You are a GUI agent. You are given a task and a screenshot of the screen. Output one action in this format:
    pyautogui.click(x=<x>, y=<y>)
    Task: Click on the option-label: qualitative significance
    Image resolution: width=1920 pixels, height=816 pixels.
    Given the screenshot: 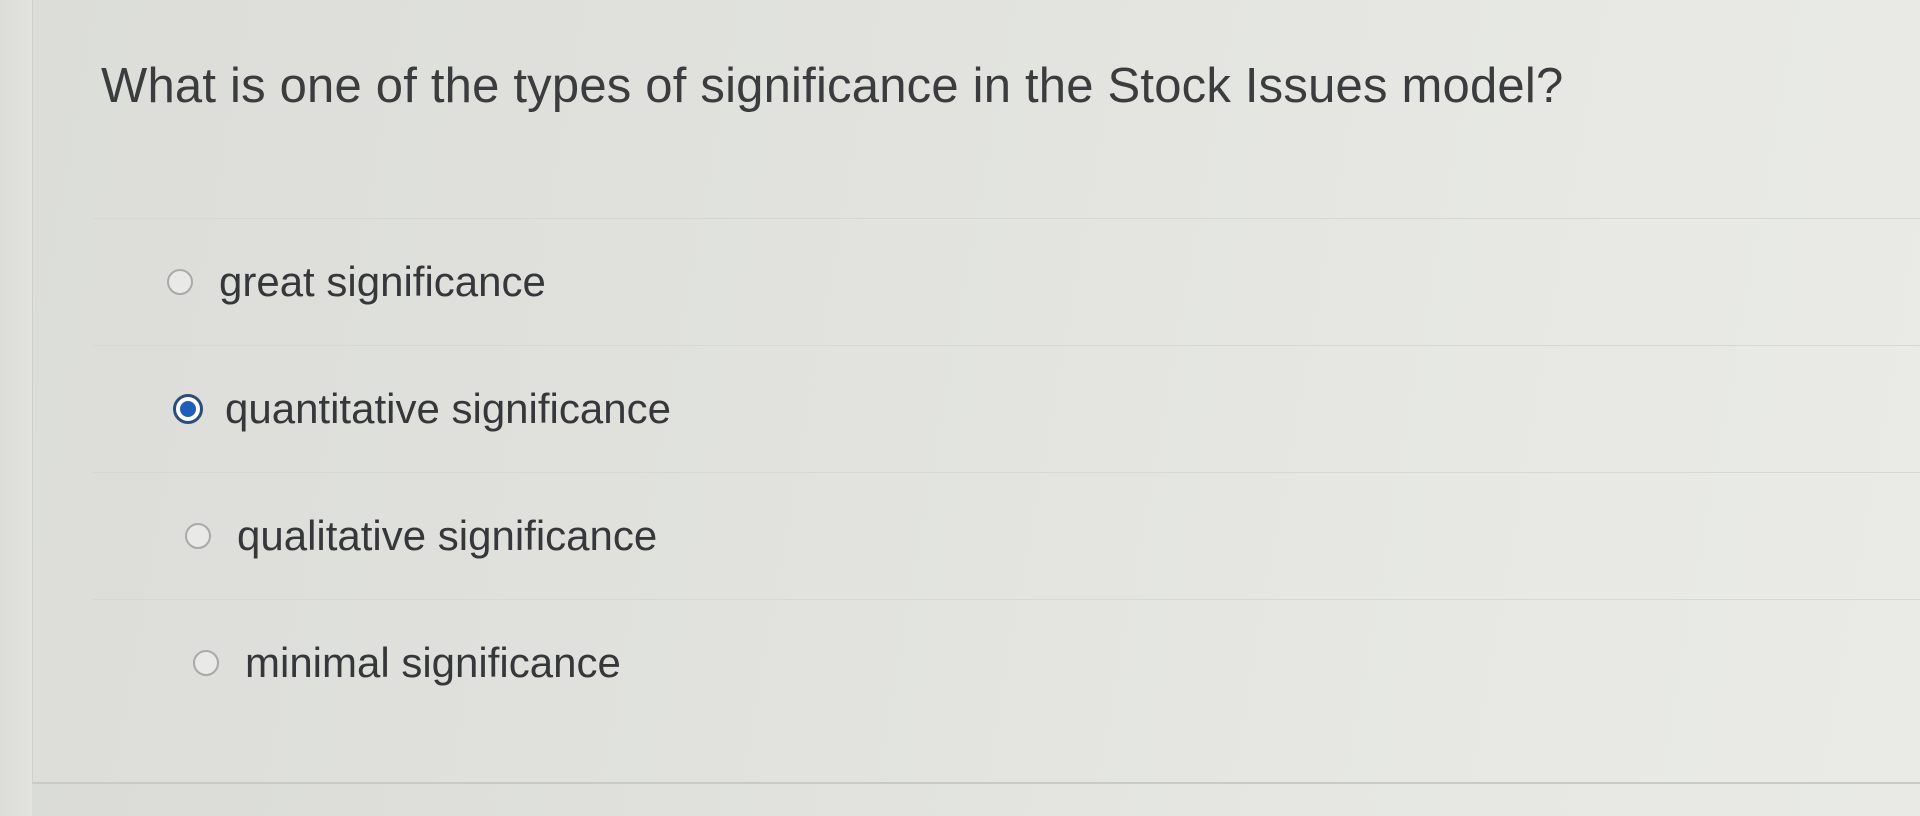 What is the action you would take?
    pyautogui.click(x=447, y=535)
    